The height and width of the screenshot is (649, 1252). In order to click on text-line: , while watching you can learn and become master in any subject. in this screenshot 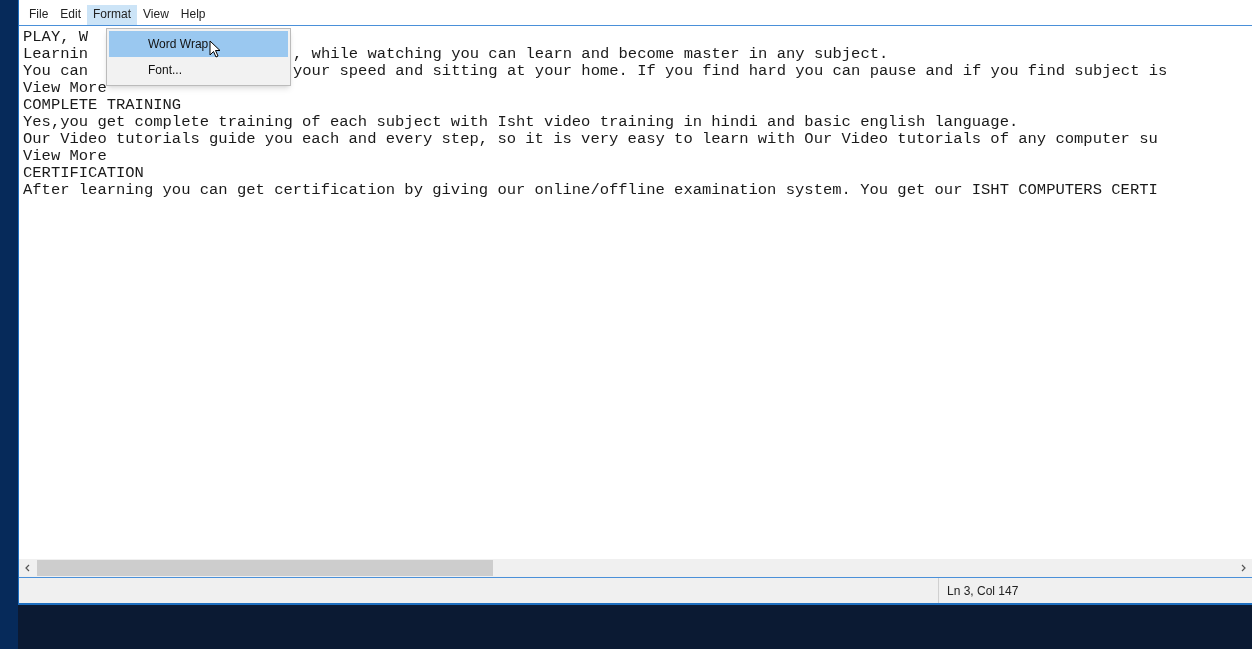, I will do `click(591, 54)`.